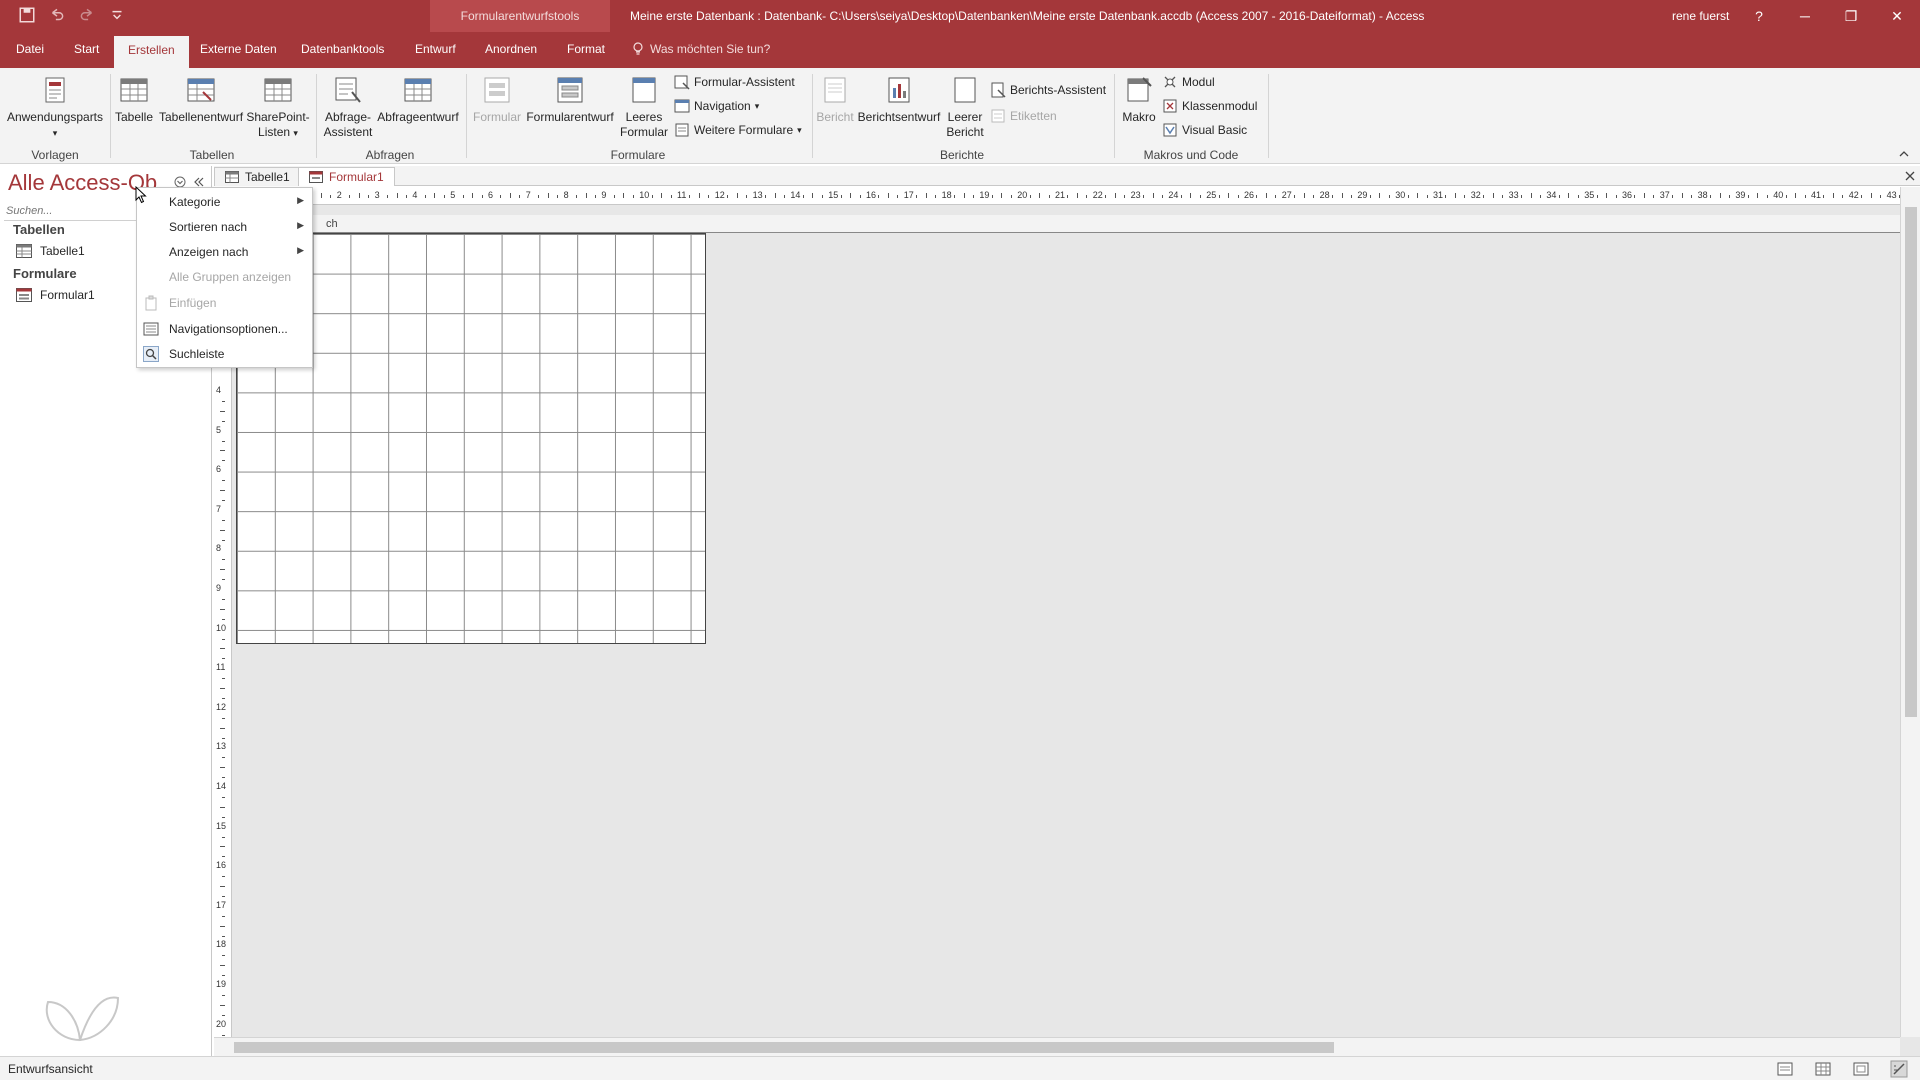 This screenshot has height=1080, width=1920. I want to click on tell-me-box: Was möchten Sie tun?, so click(701, 49).